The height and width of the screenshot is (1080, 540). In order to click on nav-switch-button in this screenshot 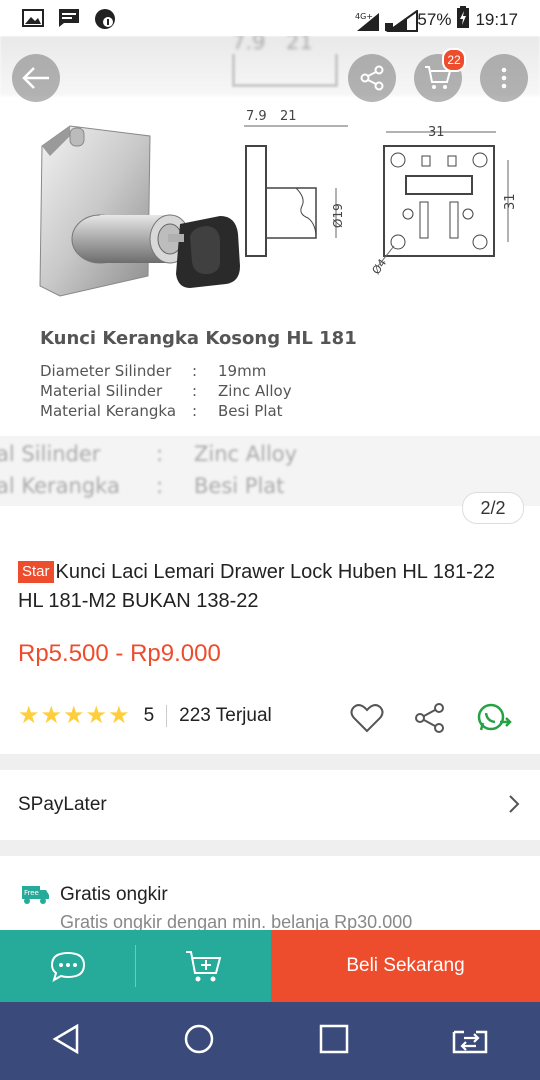, I will do `click(470, 1041)`.